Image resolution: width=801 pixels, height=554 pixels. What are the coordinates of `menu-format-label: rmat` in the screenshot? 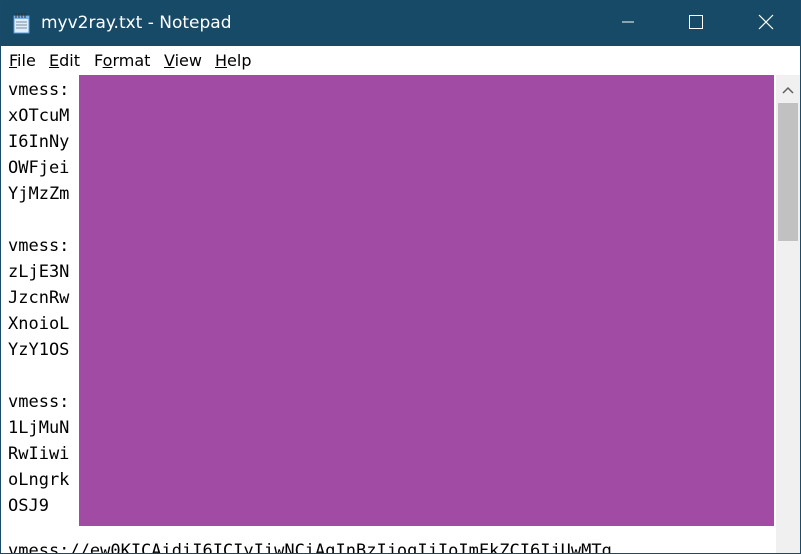 It's located at (131, 60).